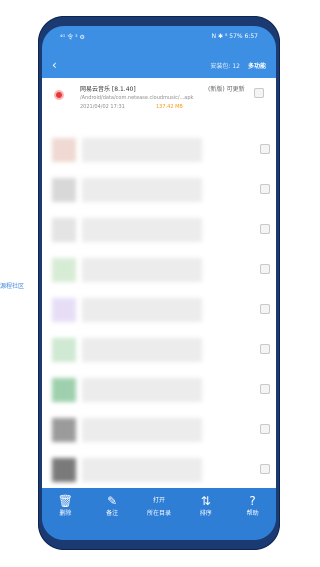 The image size is (320, 567). I want to click on delete-label: 删除, so click(65, 513).